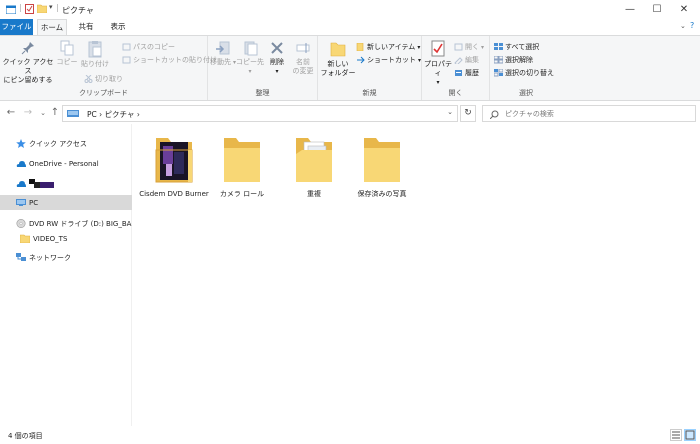 The width and height of the screenshot is (700, 444). What do you see at coordinates (683, 26) in the screenshot?
I see `collapse-ribbon-icon: ⌄` at bounding box center [683, 26].